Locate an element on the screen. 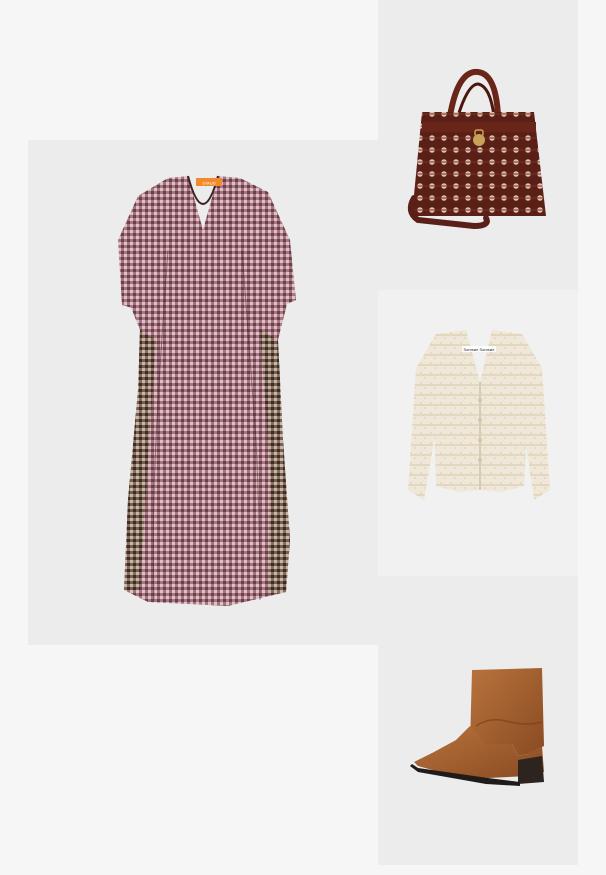 Image resolution: width=606 pixels, height=875 pixels. cardigan-sleeve-right is located at coordinates (536, 417).